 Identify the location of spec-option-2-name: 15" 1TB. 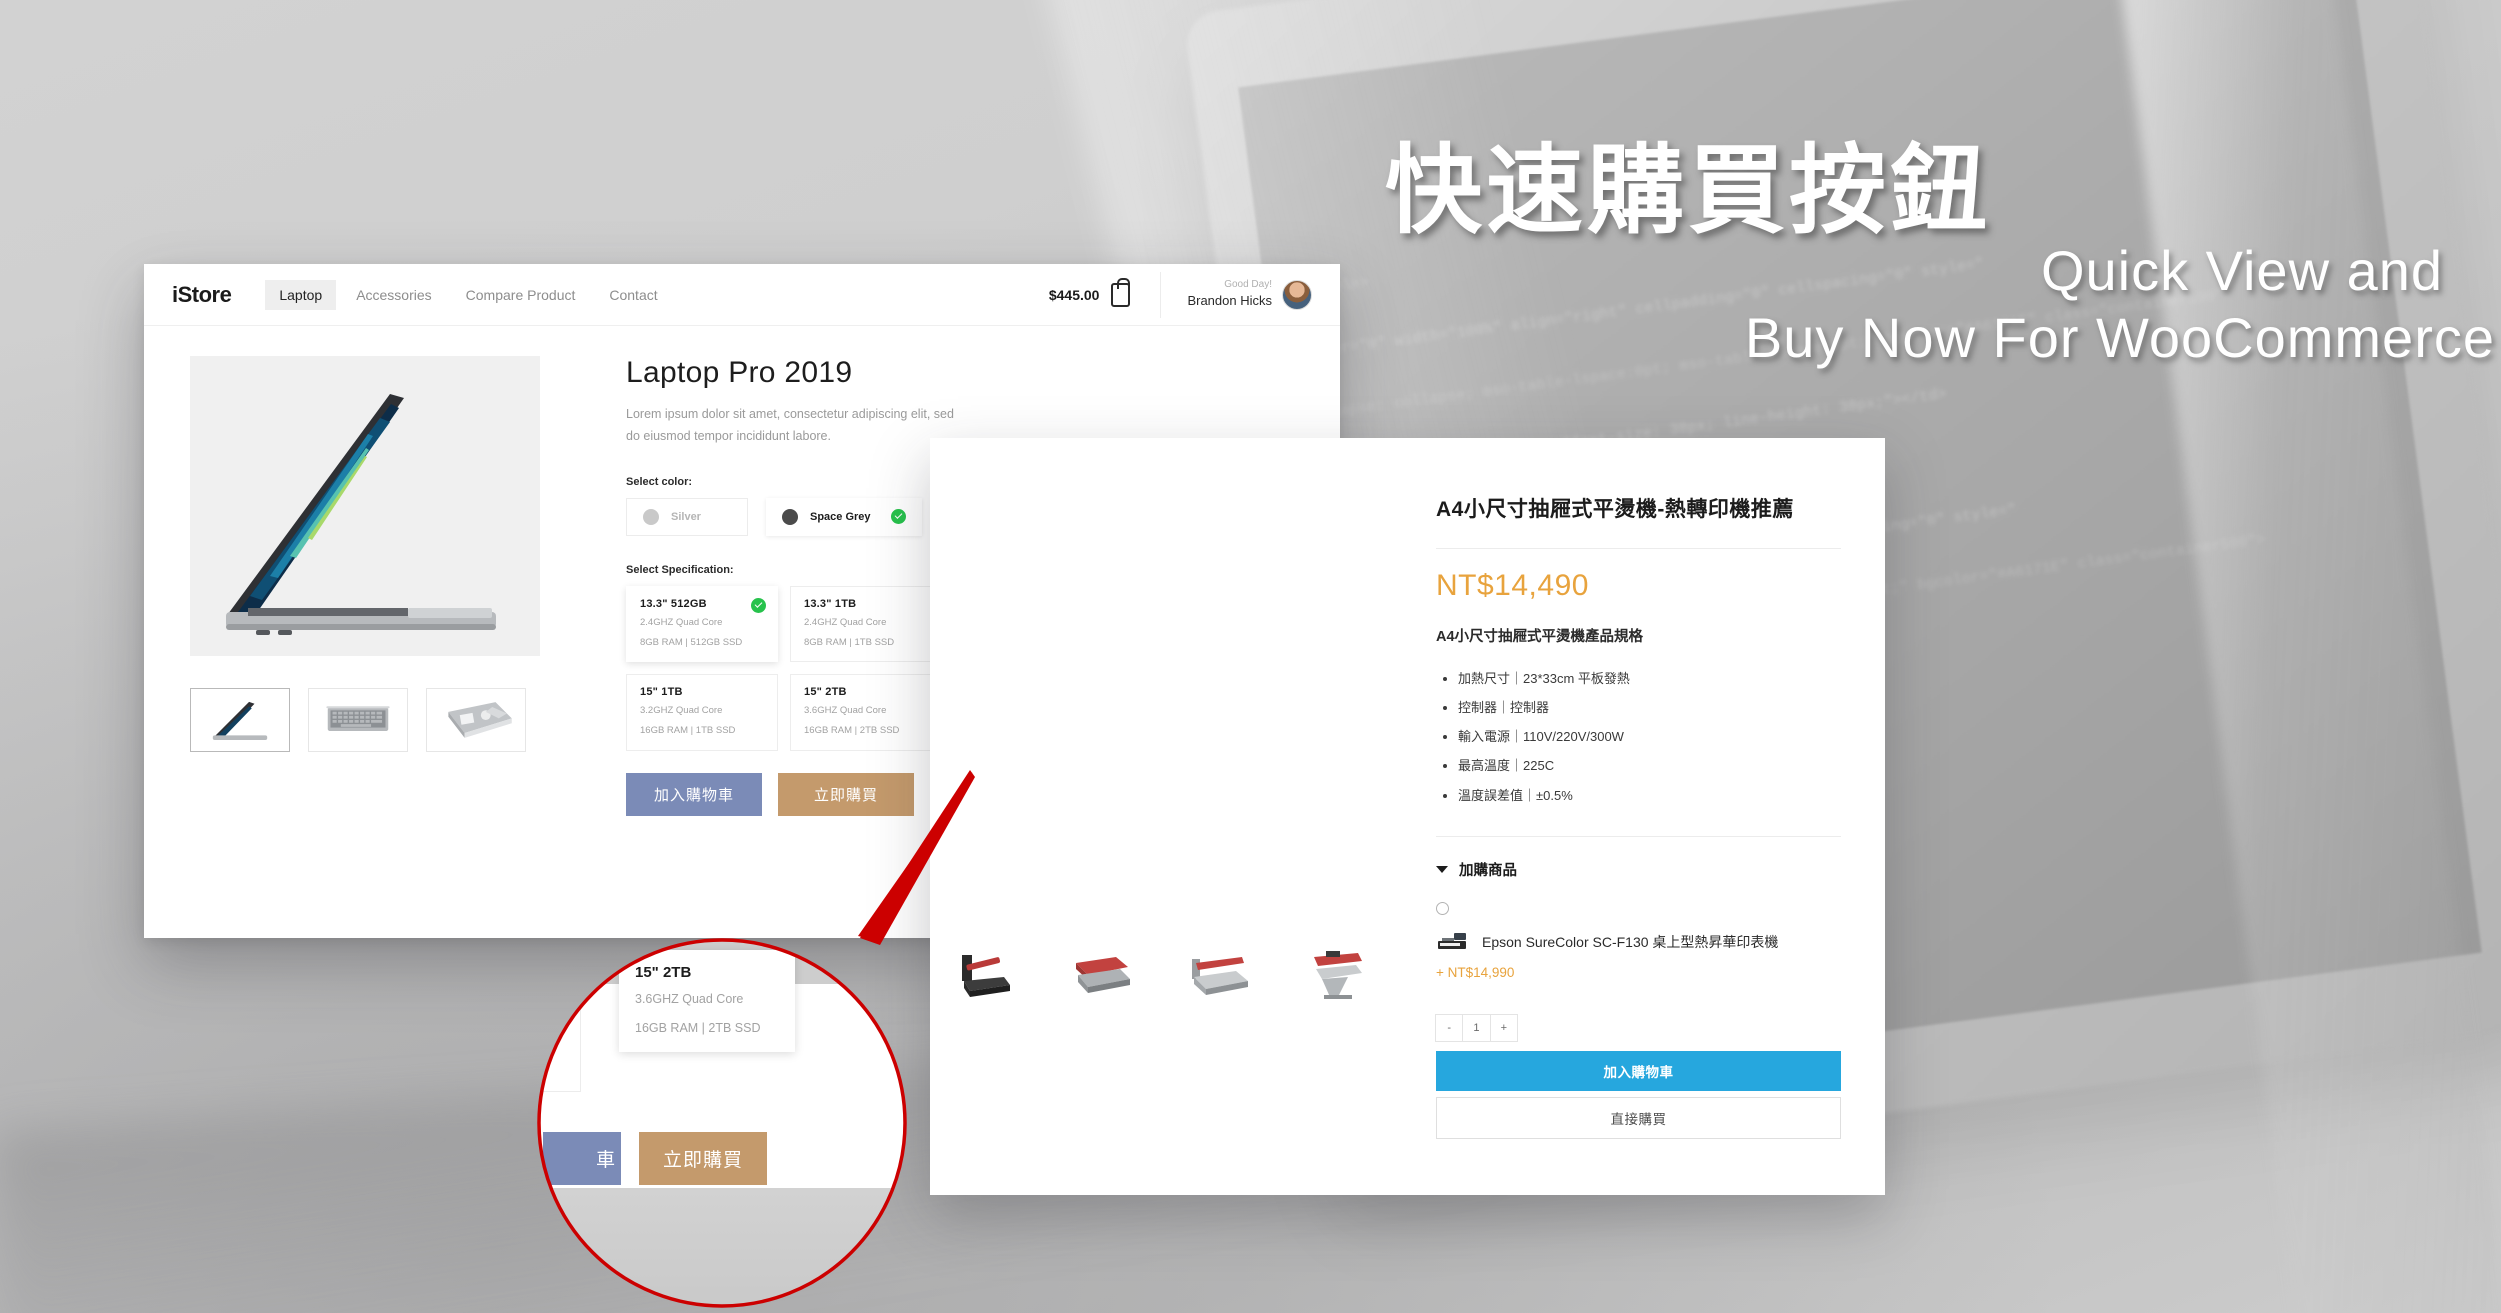
(661, 692).